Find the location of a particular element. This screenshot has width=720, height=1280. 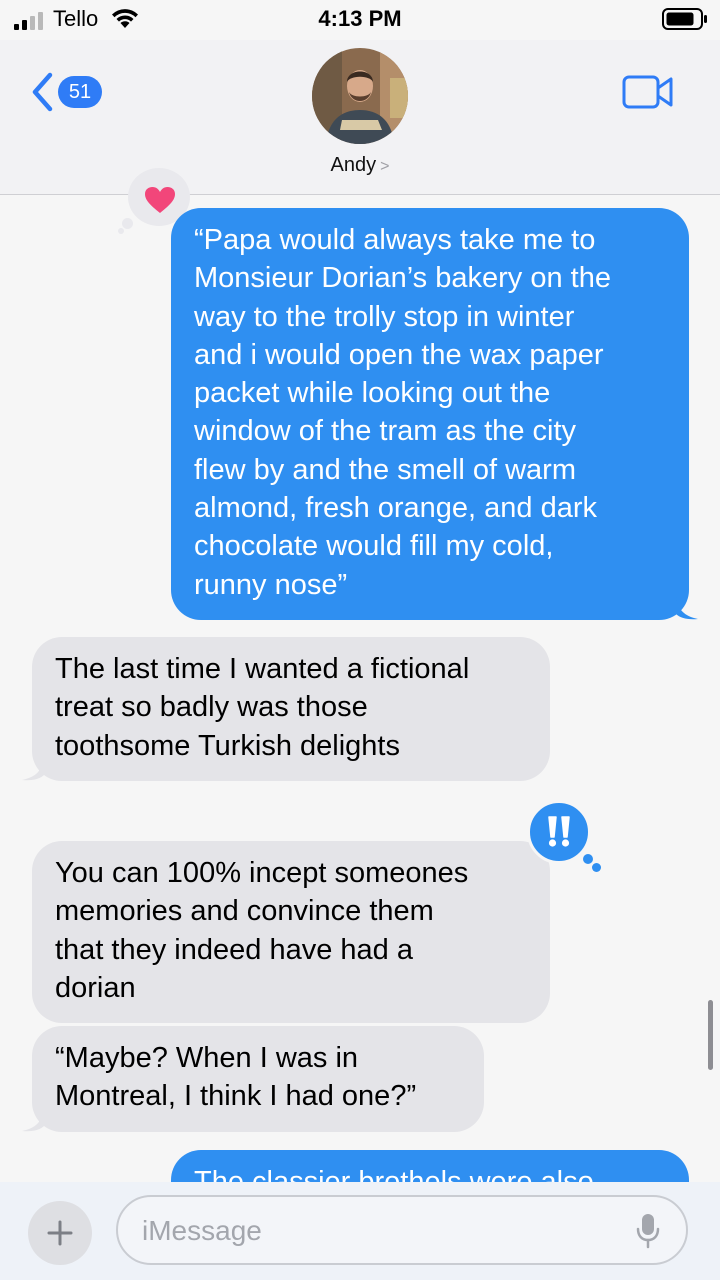

contact-name-button: Andy > is located at coordinates (360, 165).